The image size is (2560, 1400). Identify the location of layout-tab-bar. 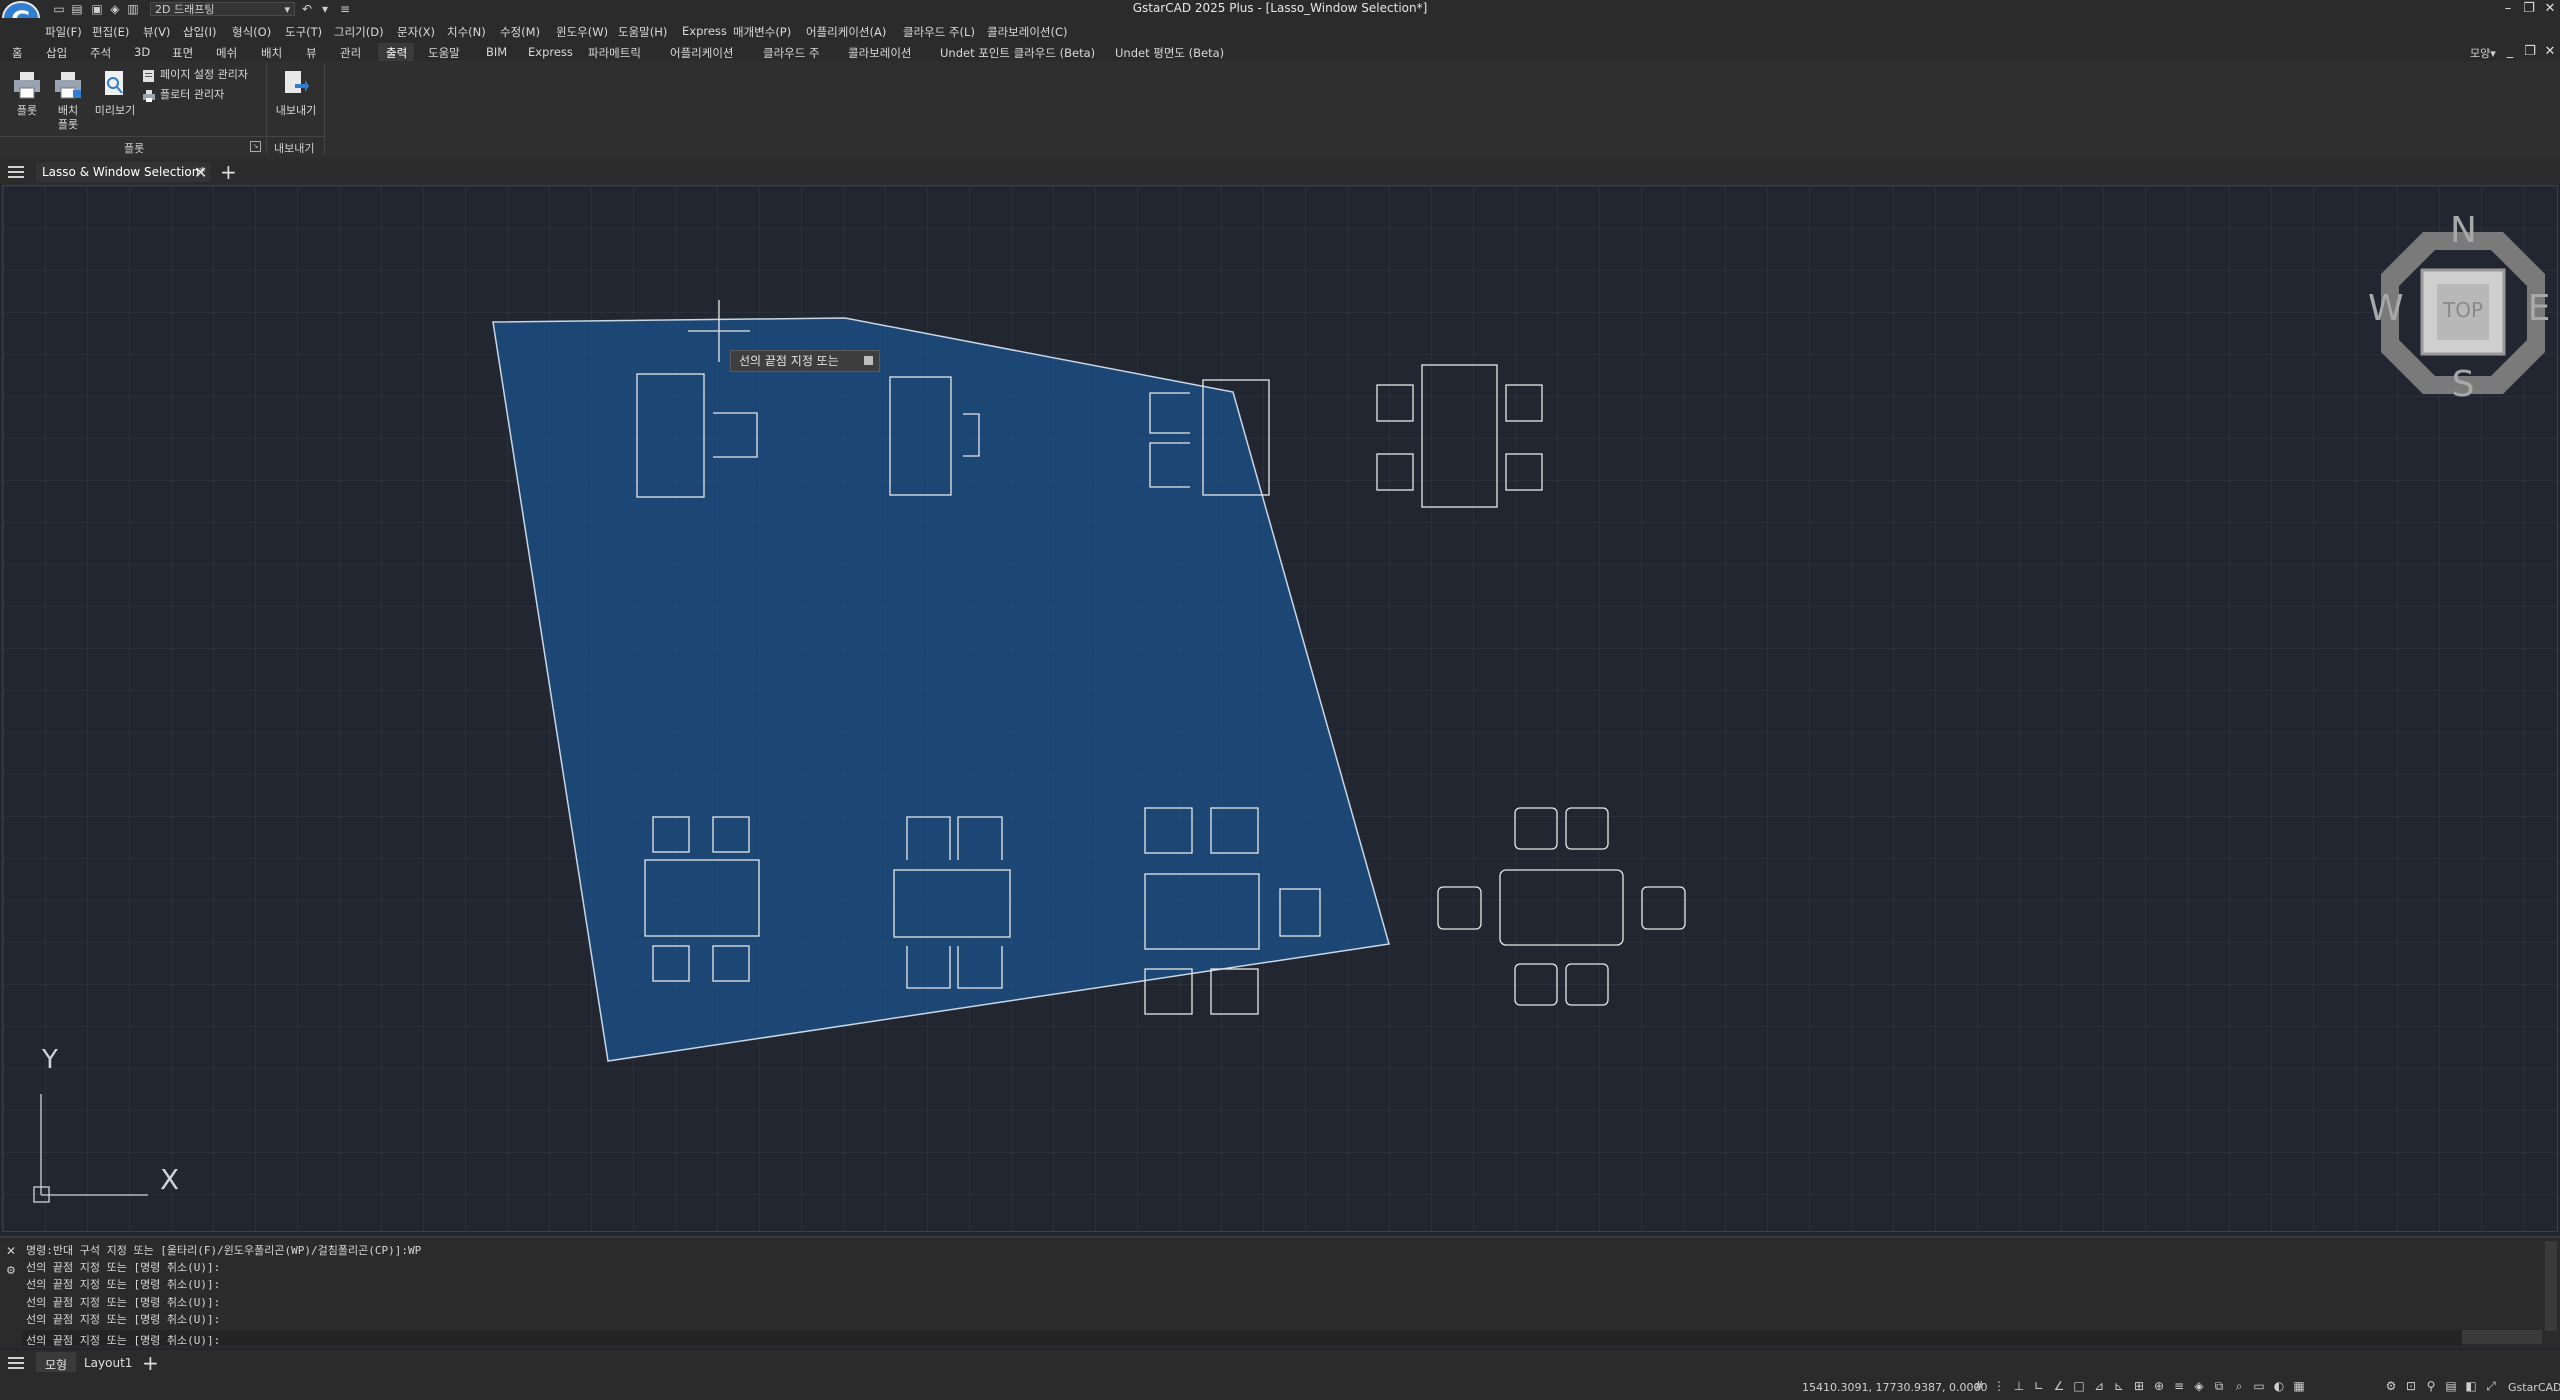
(1280, 1362).